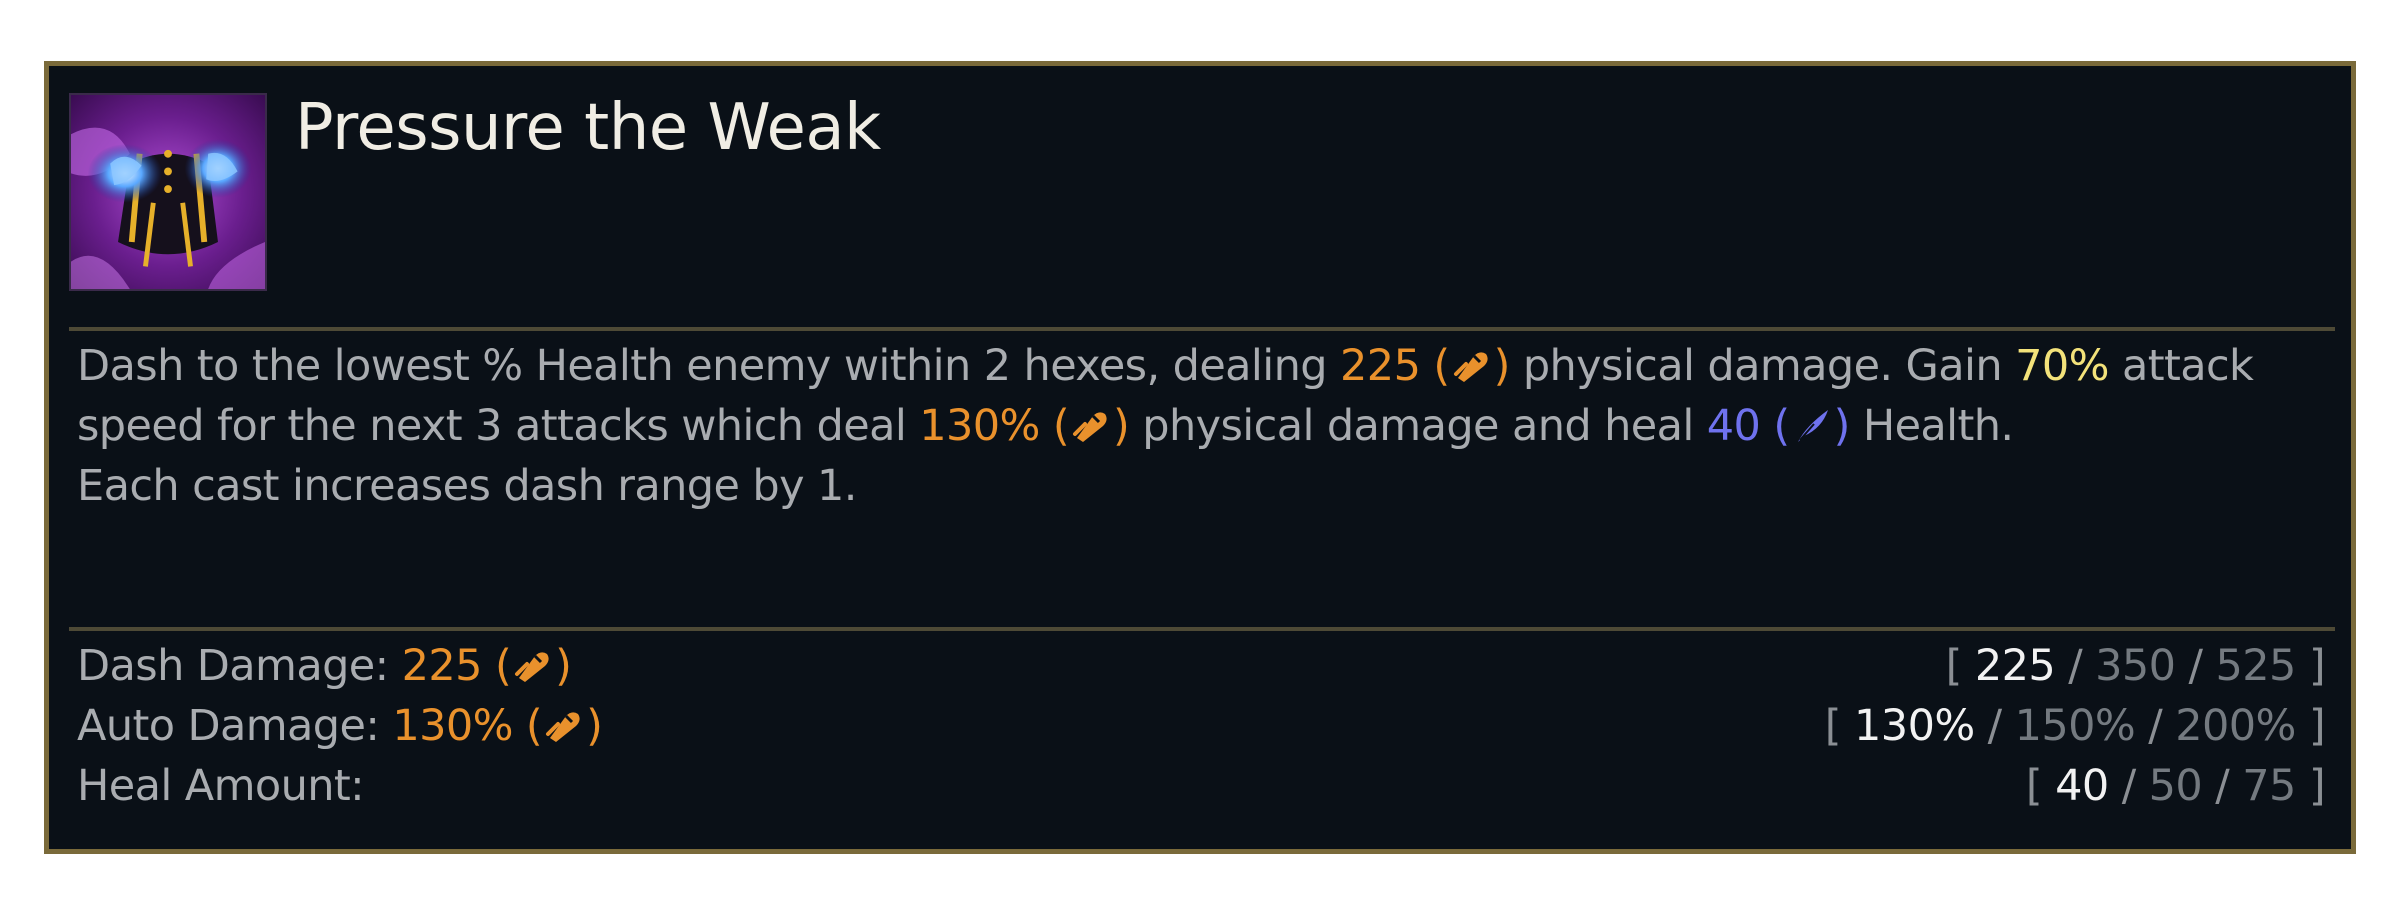 The height and width of the screenshot is (900, 2400). I want to click on attack-speed-value: 70%, so click(2062, 366).